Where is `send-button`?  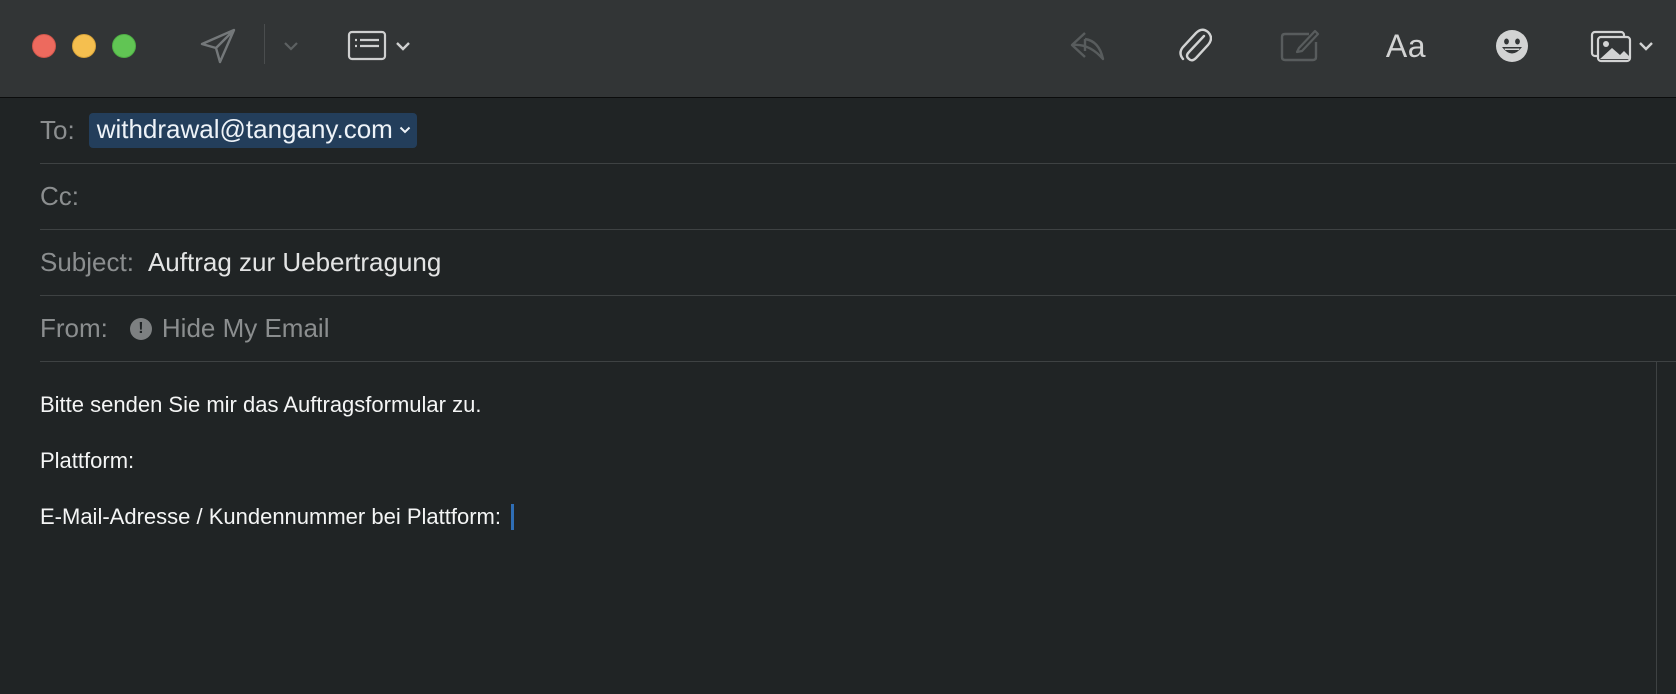
send-button is located at coordinates (218, 46).